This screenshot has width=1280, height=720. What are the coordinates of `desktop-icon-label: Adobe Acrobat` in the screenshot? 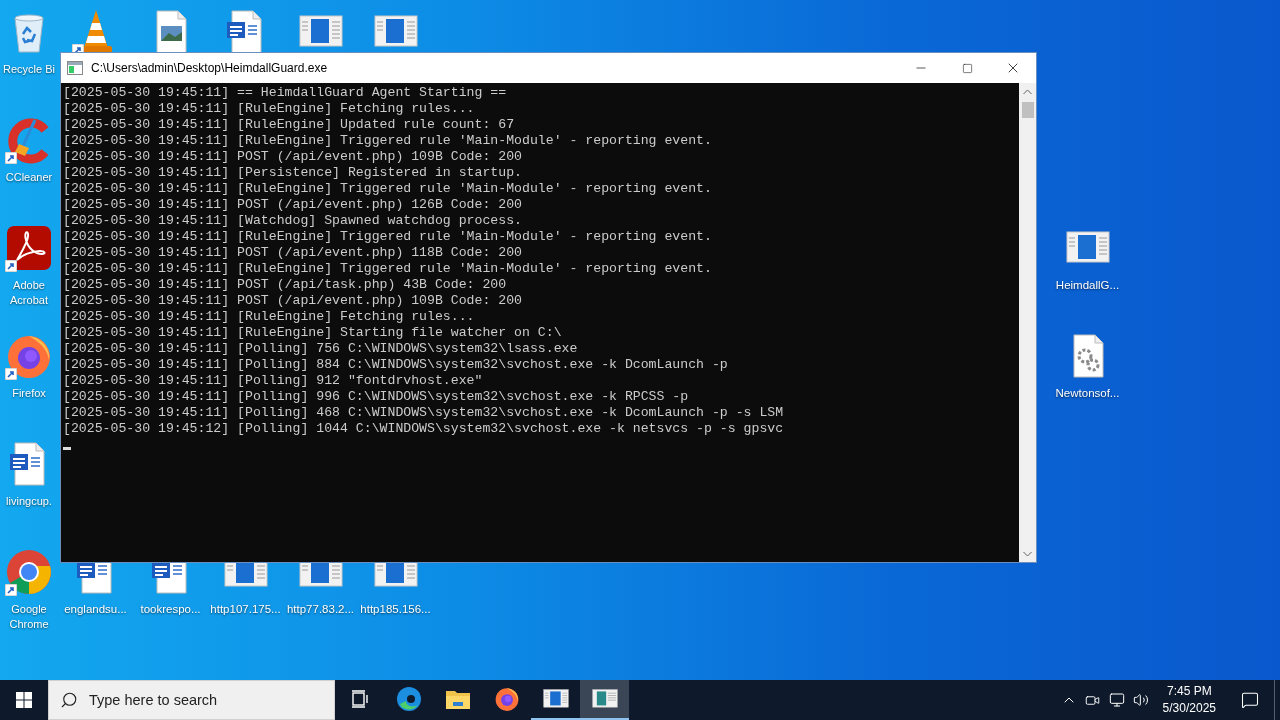 It's located at (29, 293).